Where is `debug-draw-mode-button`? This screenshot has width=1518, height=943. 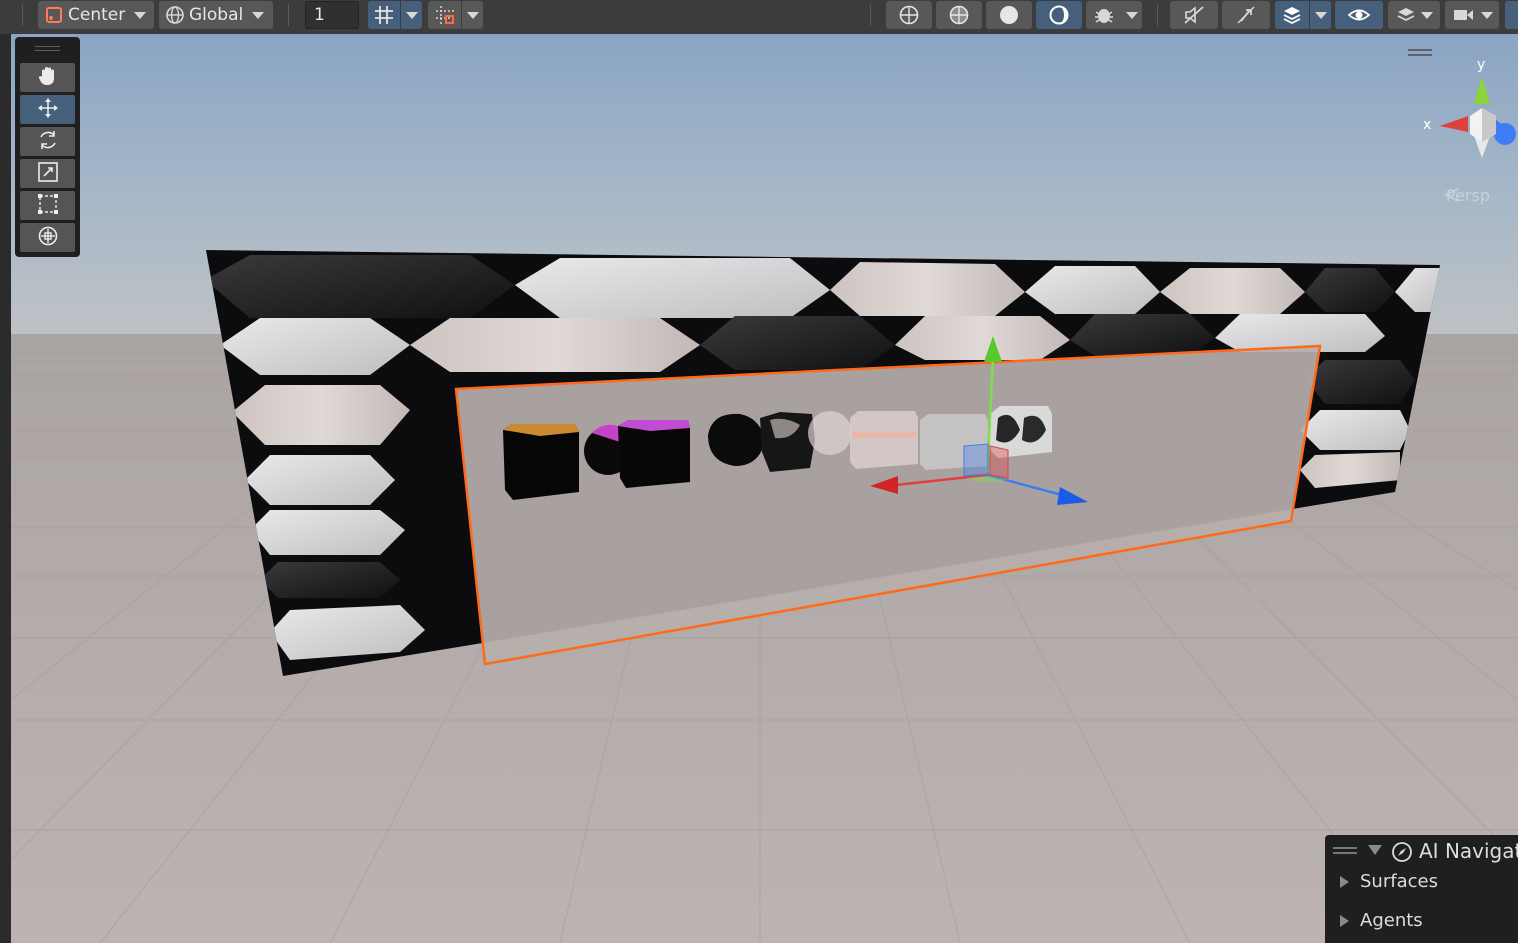 debug-draw-mode-button is located at coordinates (1104, 15).